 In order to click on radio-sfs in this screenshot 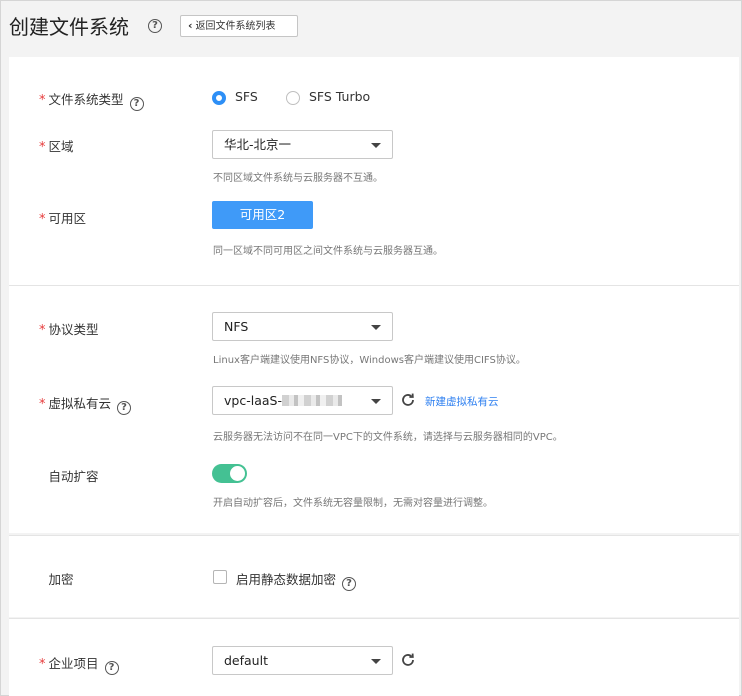, I will do `click(219, 98)`.